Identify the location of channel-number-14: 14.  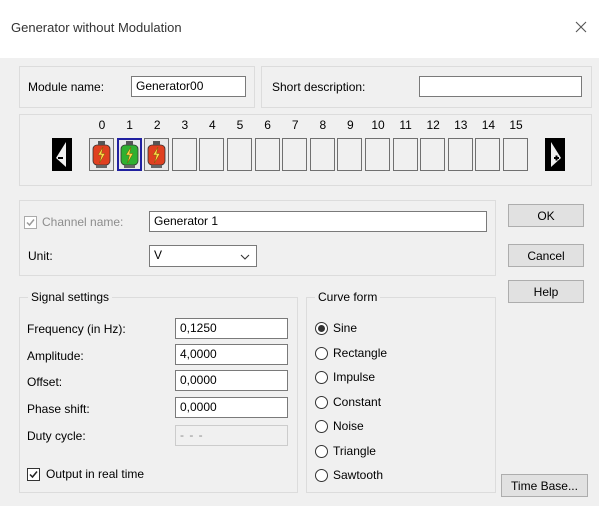
(488, 125).